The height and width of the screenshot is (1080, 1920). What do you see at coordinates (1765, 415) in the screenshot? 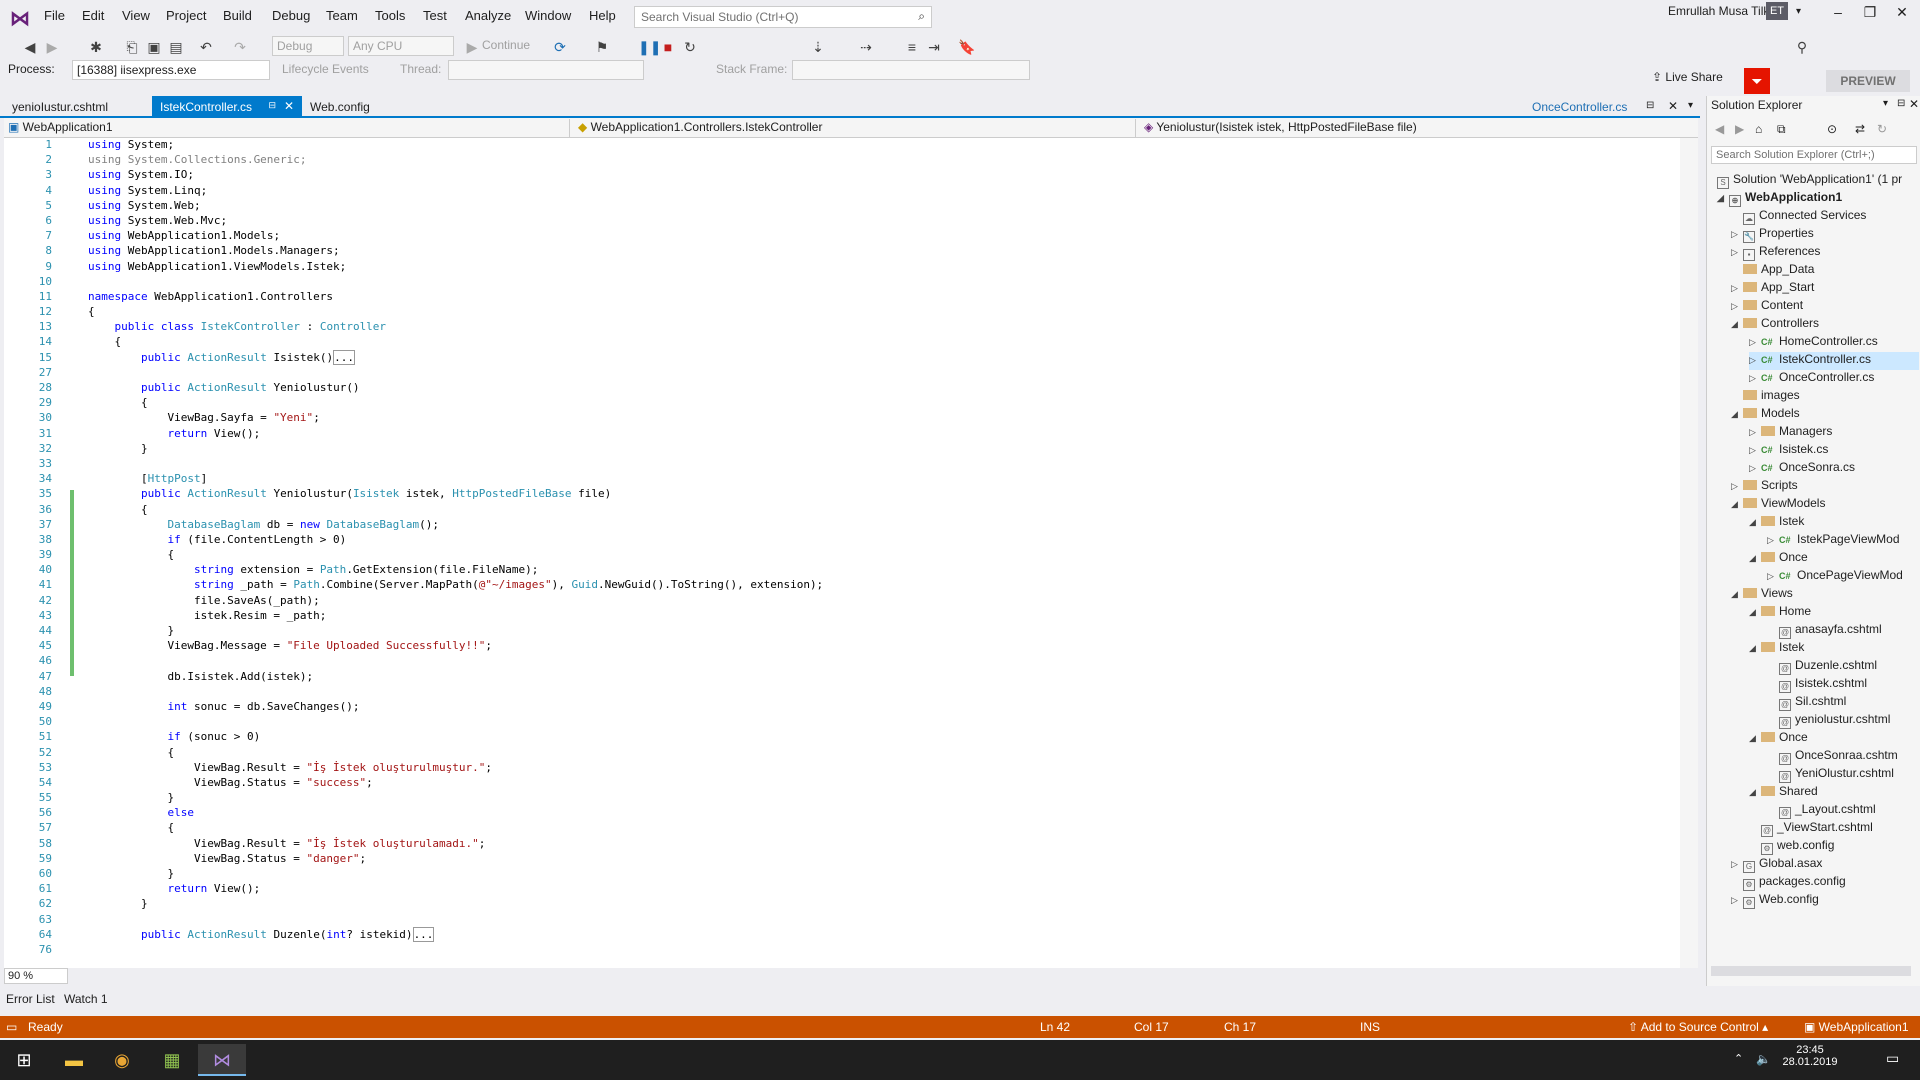
I see `tree-node-models: ◢ Models` at bounding box center [1765, 415].